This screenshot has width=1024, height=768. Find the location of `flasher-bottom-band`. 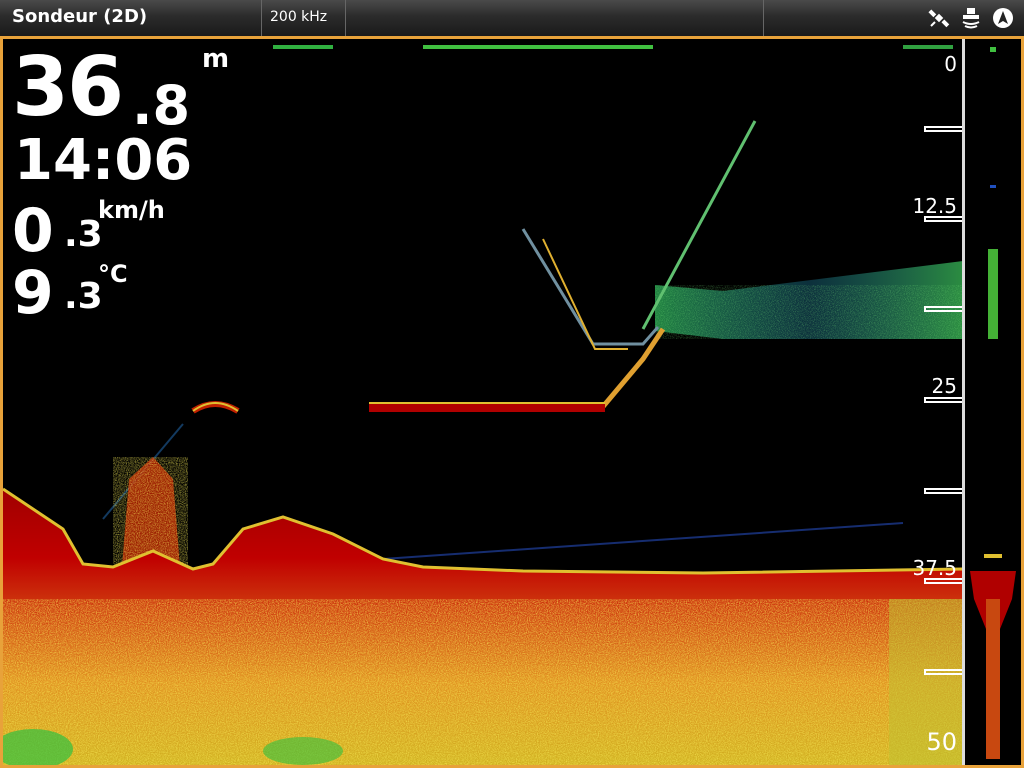

flasher-bottom-band is located at coordinates (993, 679).